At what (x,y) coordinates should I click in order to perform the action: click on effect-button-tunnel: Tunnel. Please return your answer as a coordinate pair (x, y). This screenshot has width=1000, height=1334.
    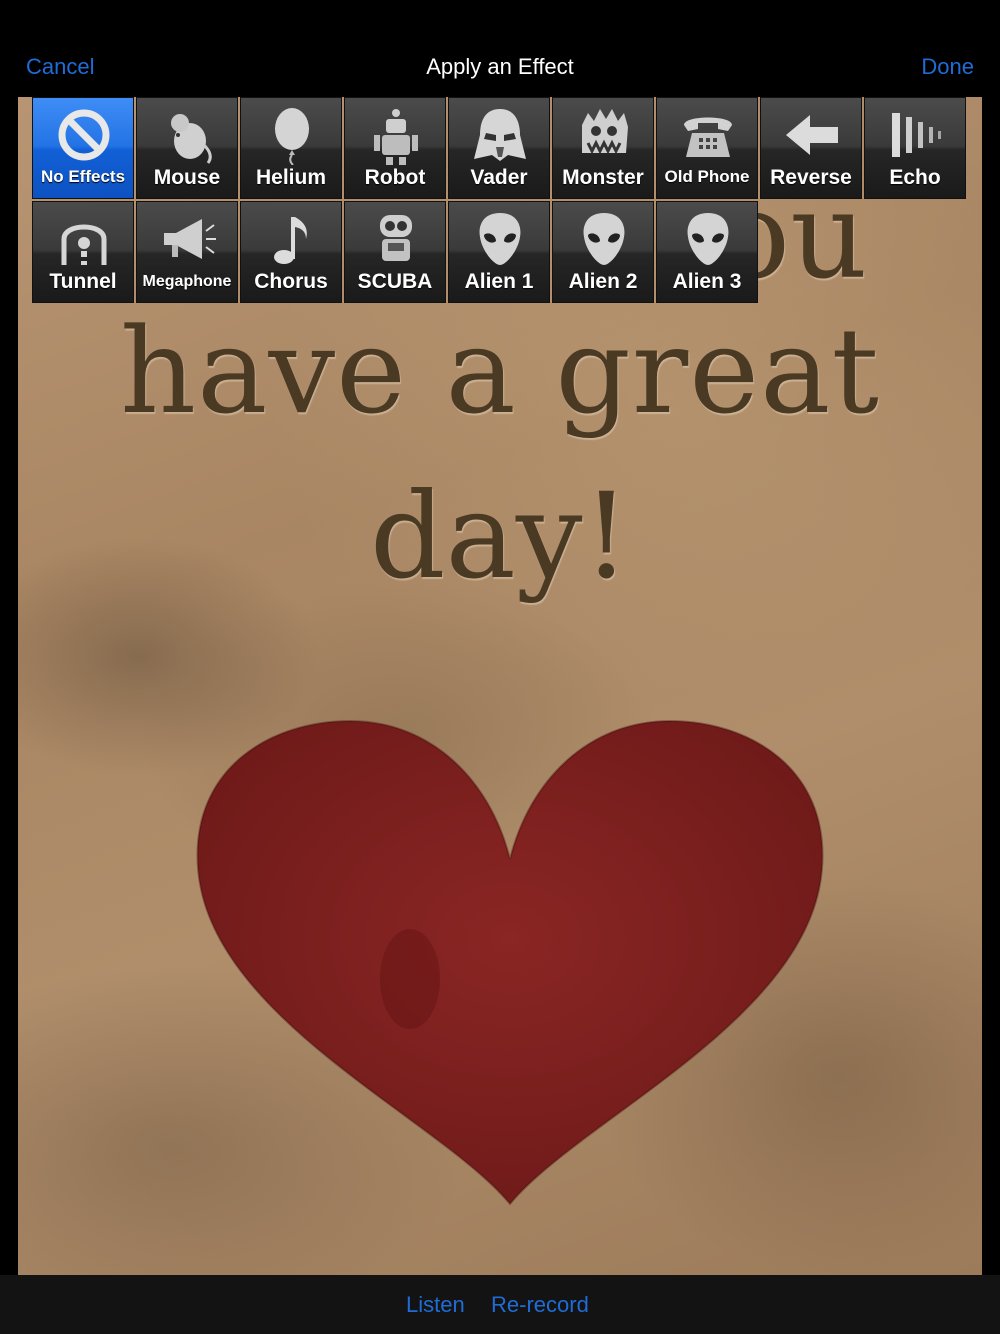
    Looking at the image, I should click on (83, 252).